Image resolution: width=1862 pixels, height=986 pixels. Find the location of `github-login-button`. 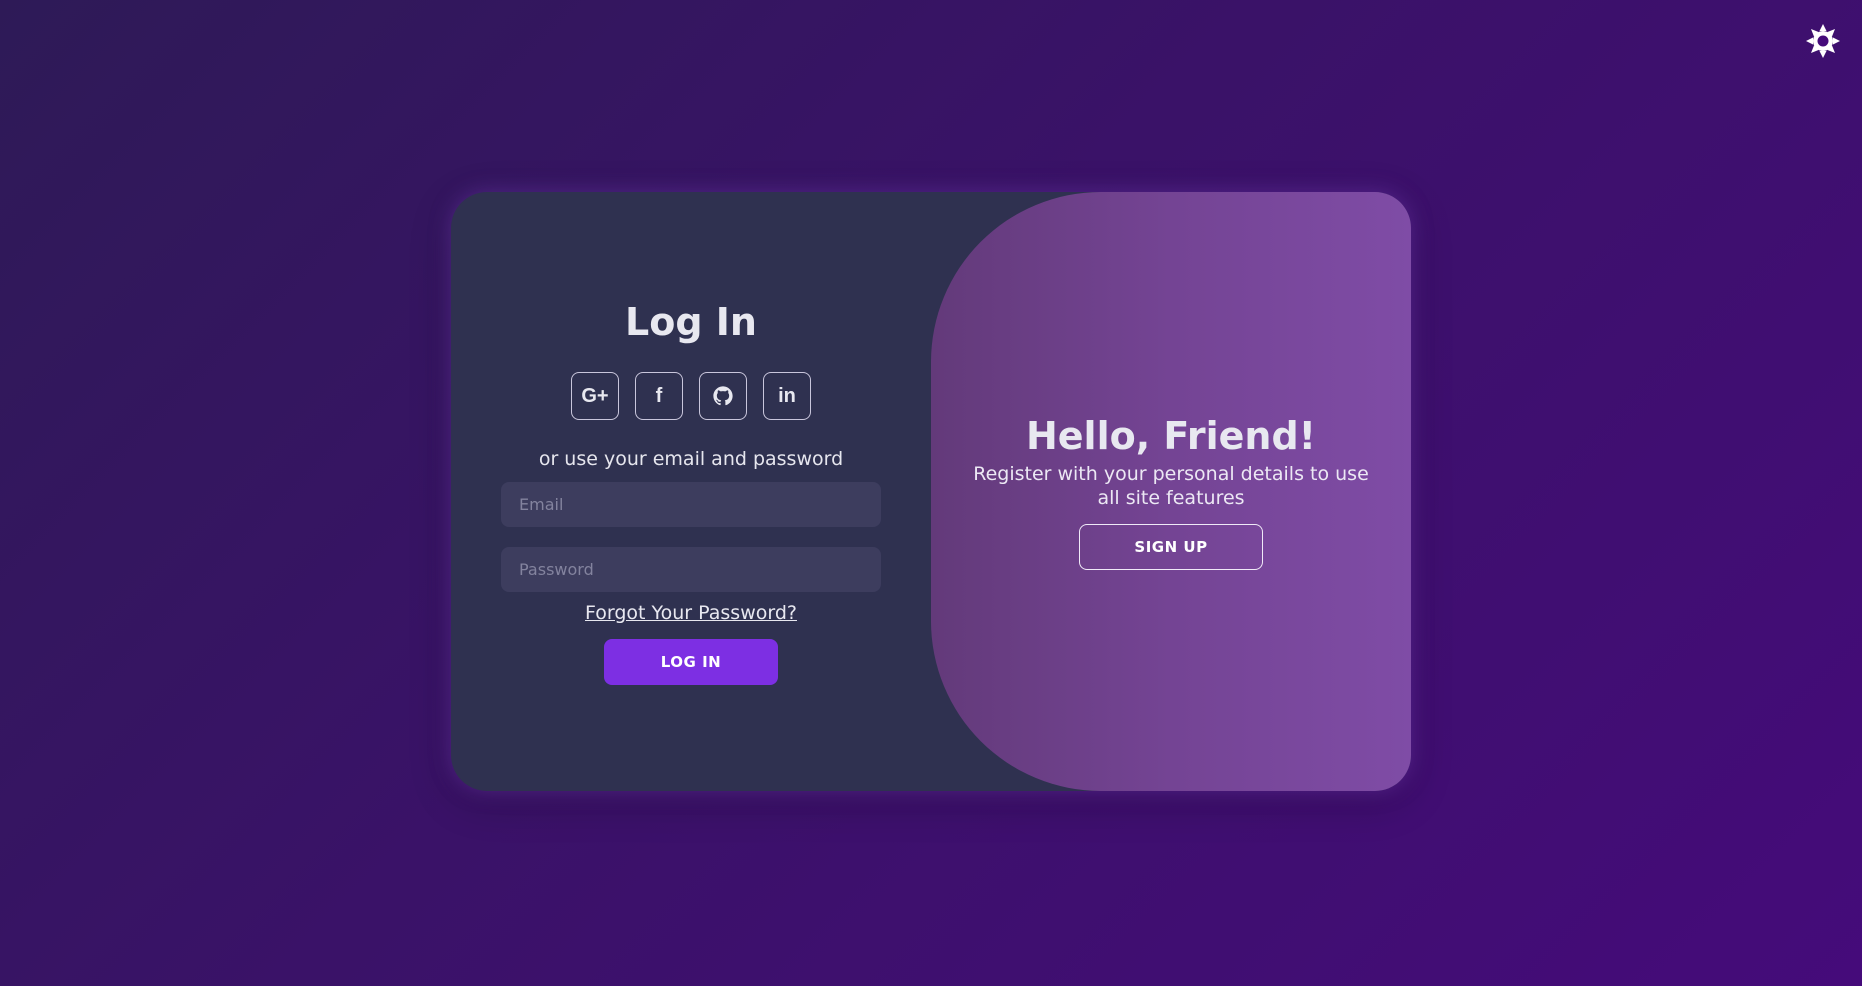

github-login-button is located at coordinates (723, 396).